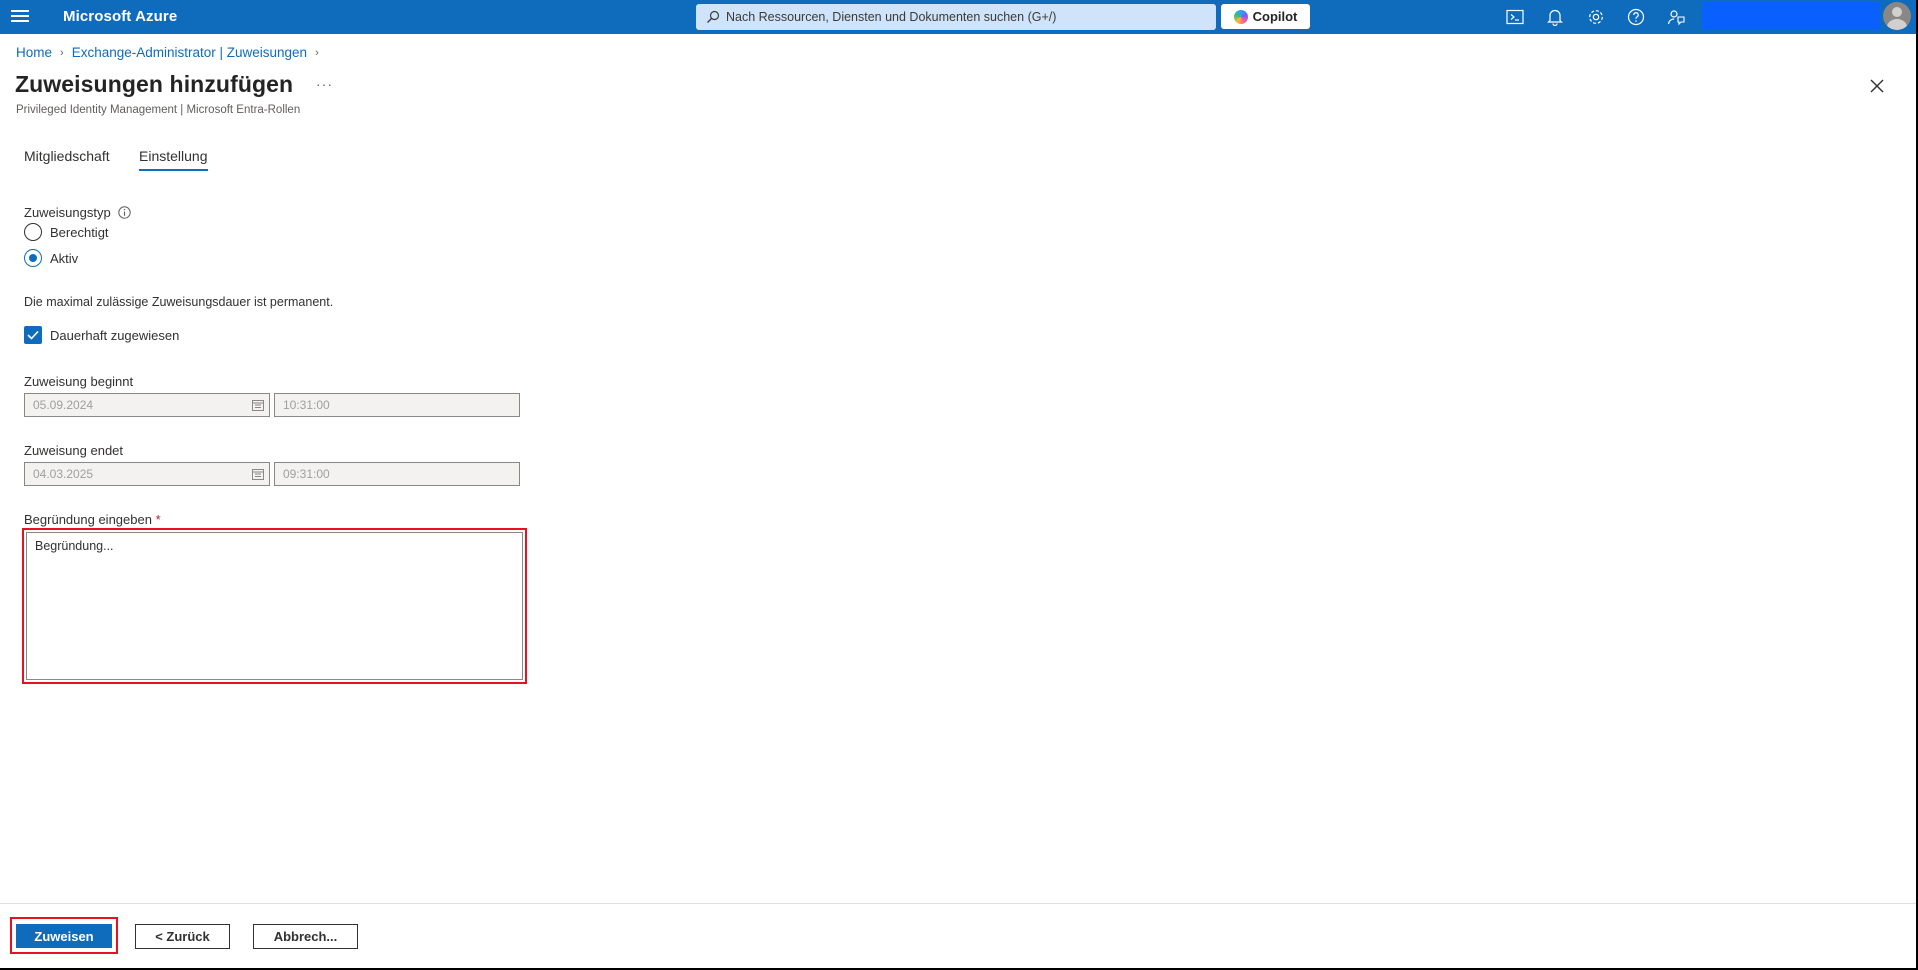 Image resolution: width=1918 pixels, height=970 pixels. I want to click on close-icon, so click(1877, 86).